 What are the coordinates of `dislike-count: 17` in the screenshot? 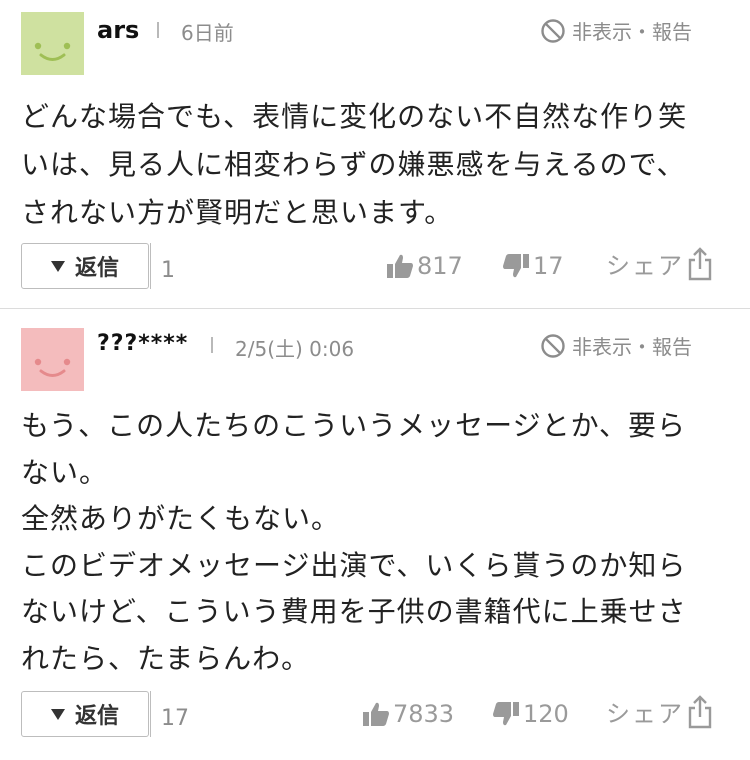 It's located at (548, 266).